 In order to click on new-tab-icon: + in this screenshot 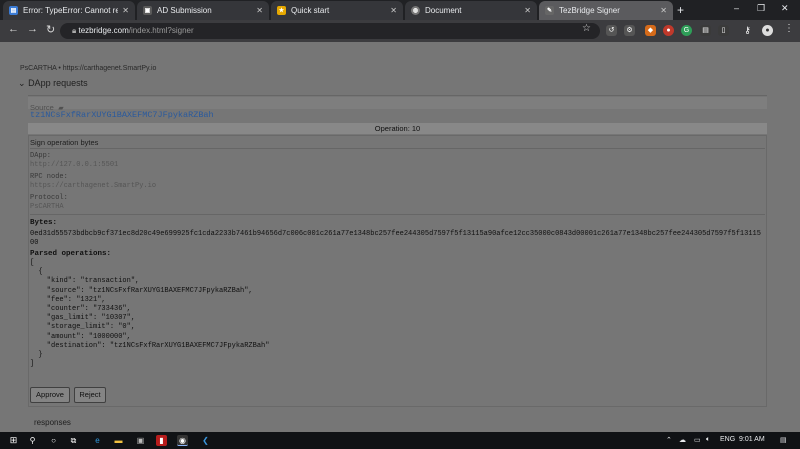, I will do `click(680, 10)`.